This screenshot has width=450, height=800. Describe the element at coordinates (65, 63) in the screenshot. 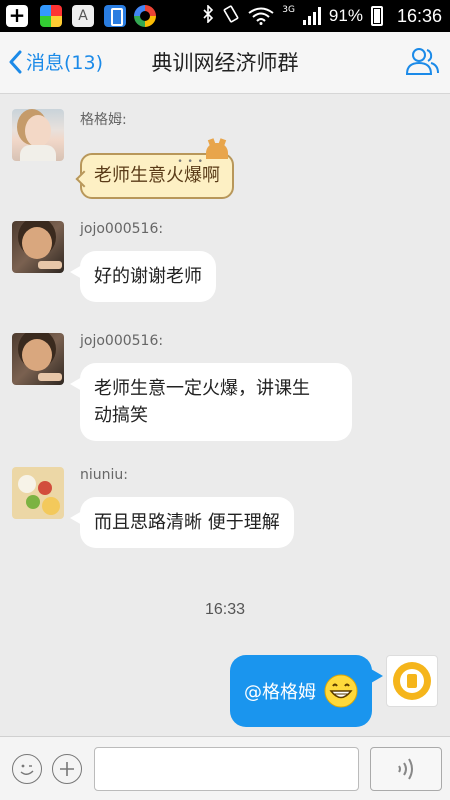

I see `back-label: 消息(13)` at that location.